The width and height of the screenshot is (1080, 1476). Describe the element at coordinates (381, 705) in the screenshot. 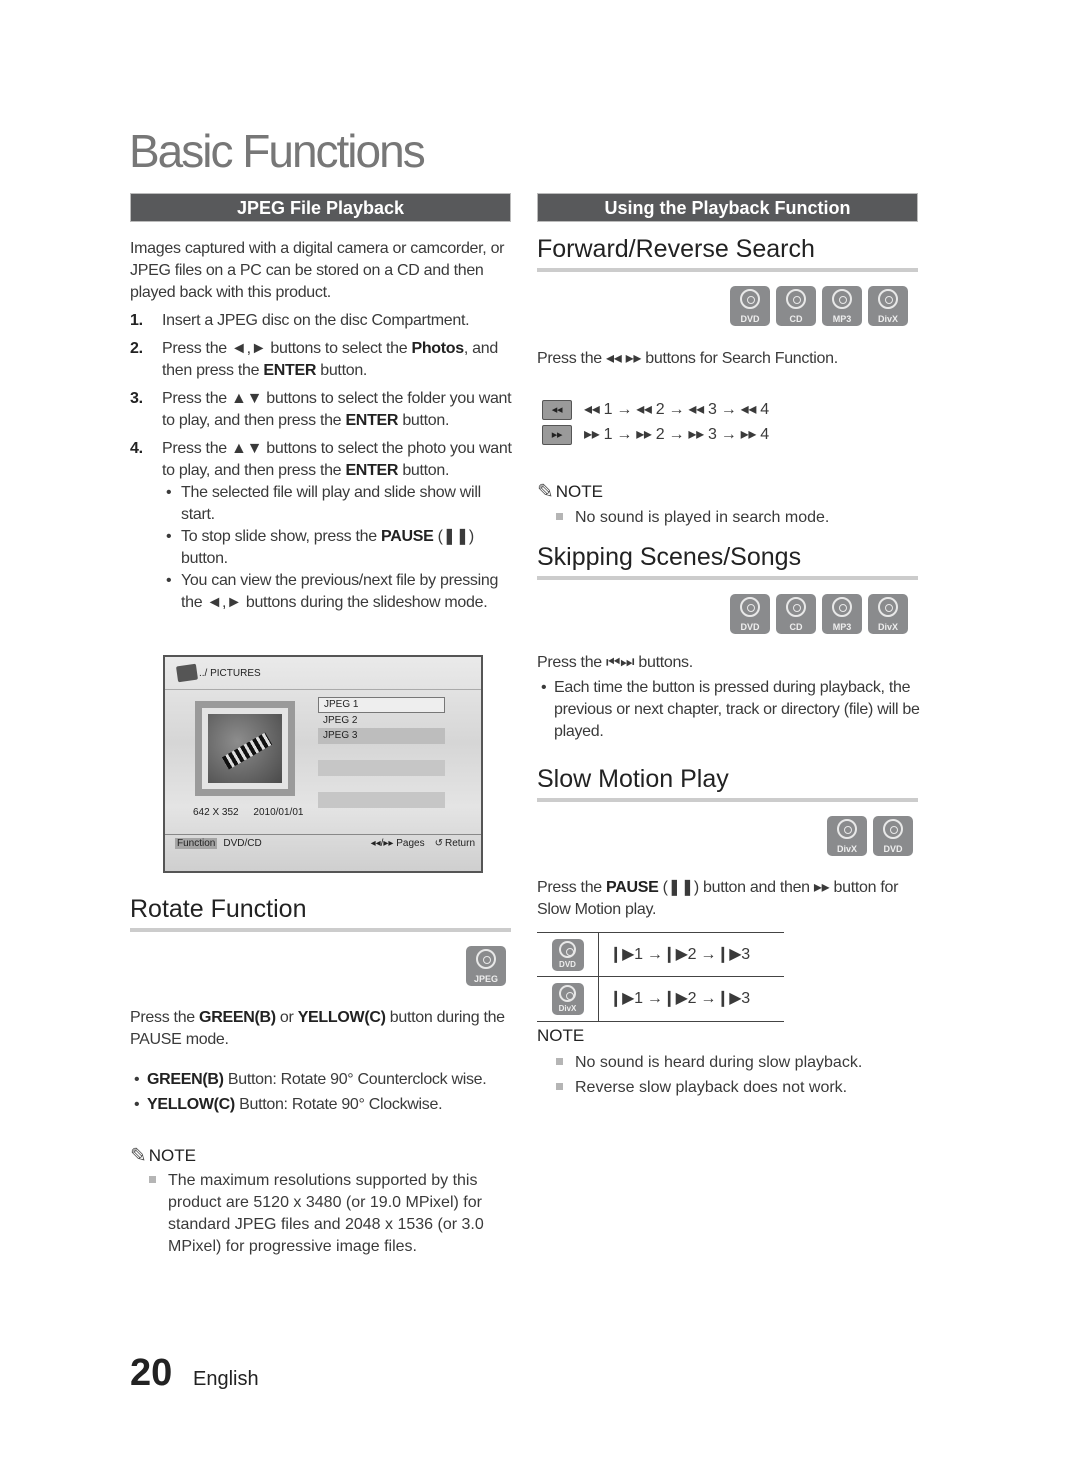

I see `file-item-selected: JPEG 1` at that location.